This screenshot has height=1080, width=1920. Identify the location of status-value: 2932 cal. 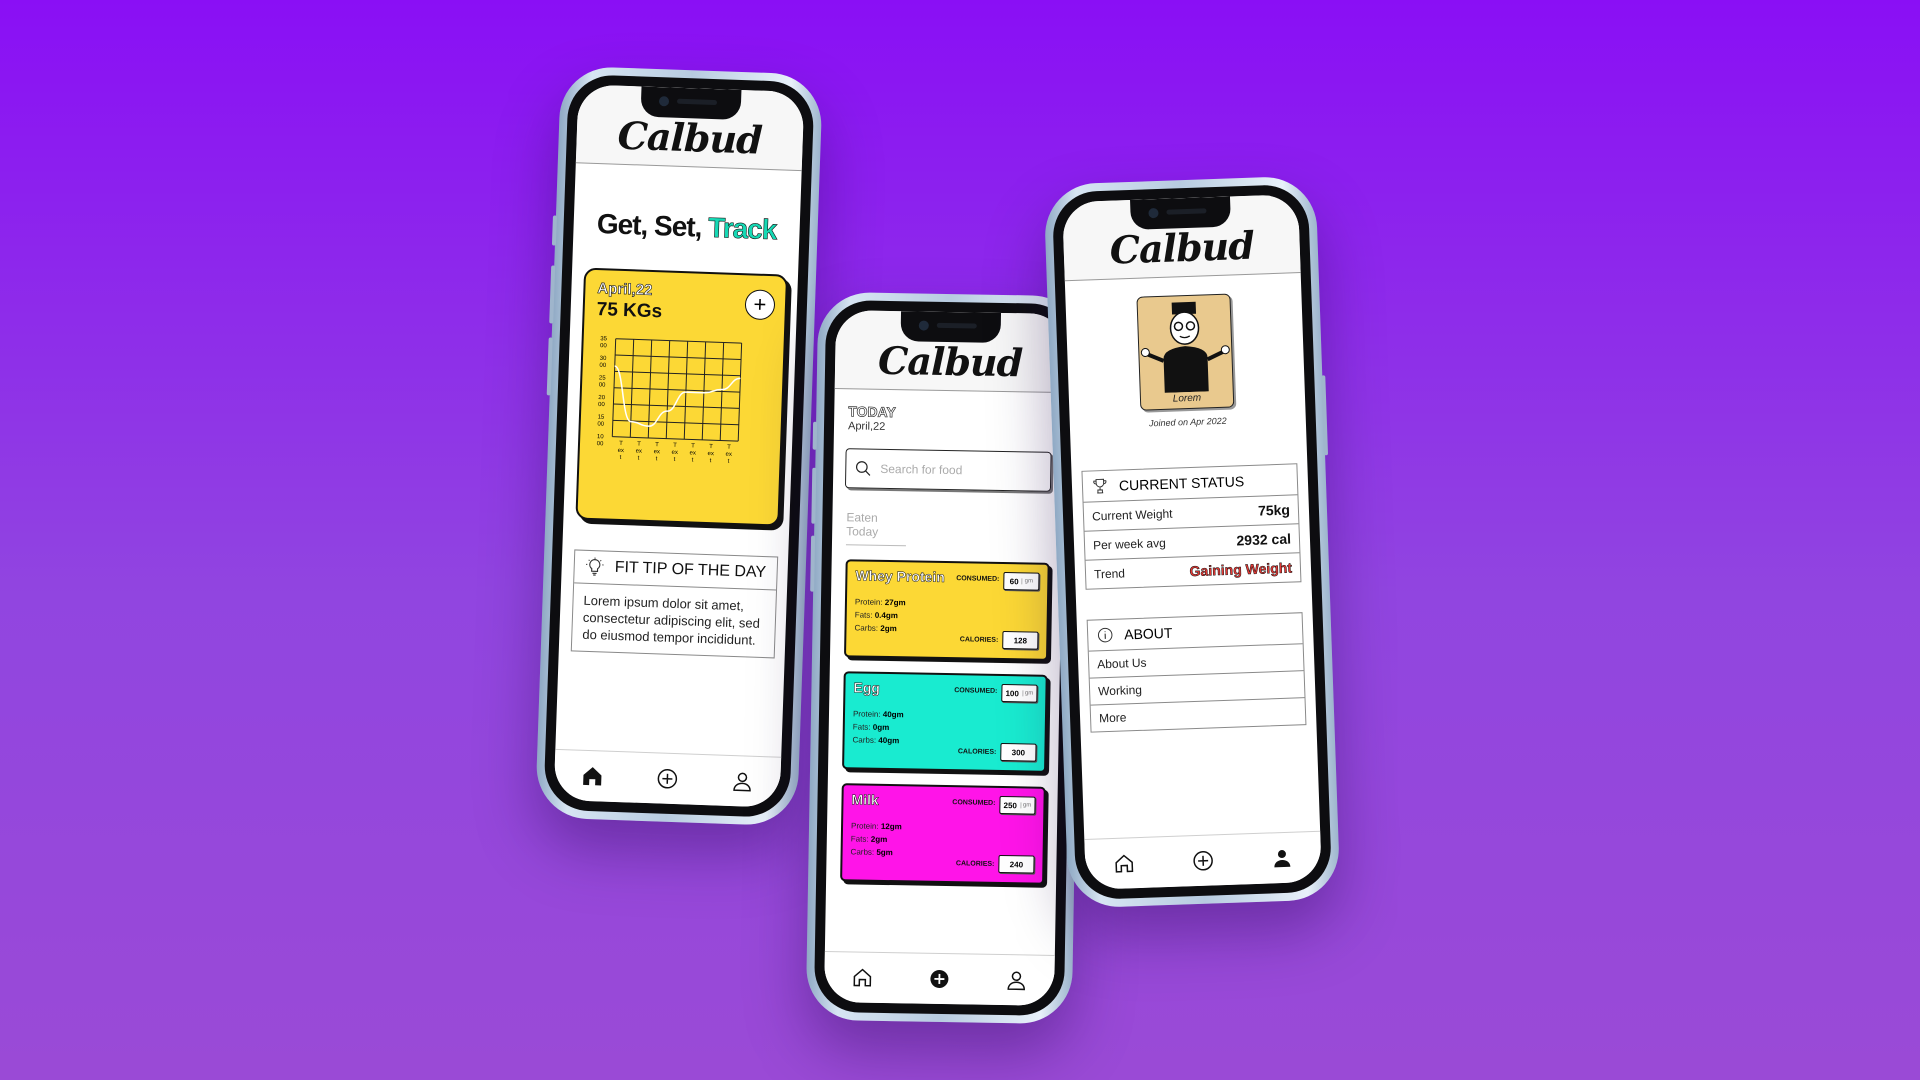
(1264, 539).